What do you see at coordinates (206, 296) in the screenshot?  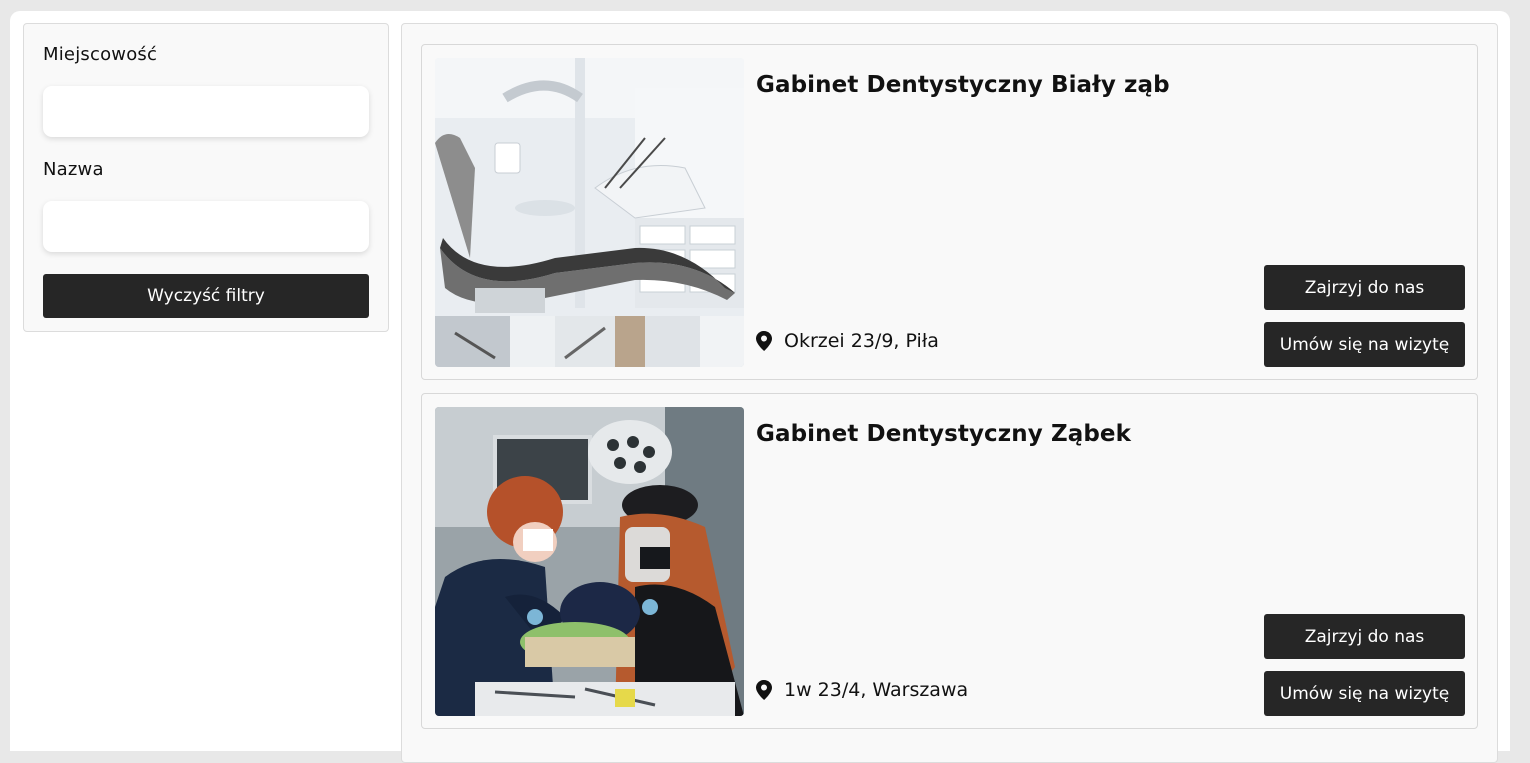 I see `clear-filters-button: Wyczyść filtry` at bounding box center [206, 296].